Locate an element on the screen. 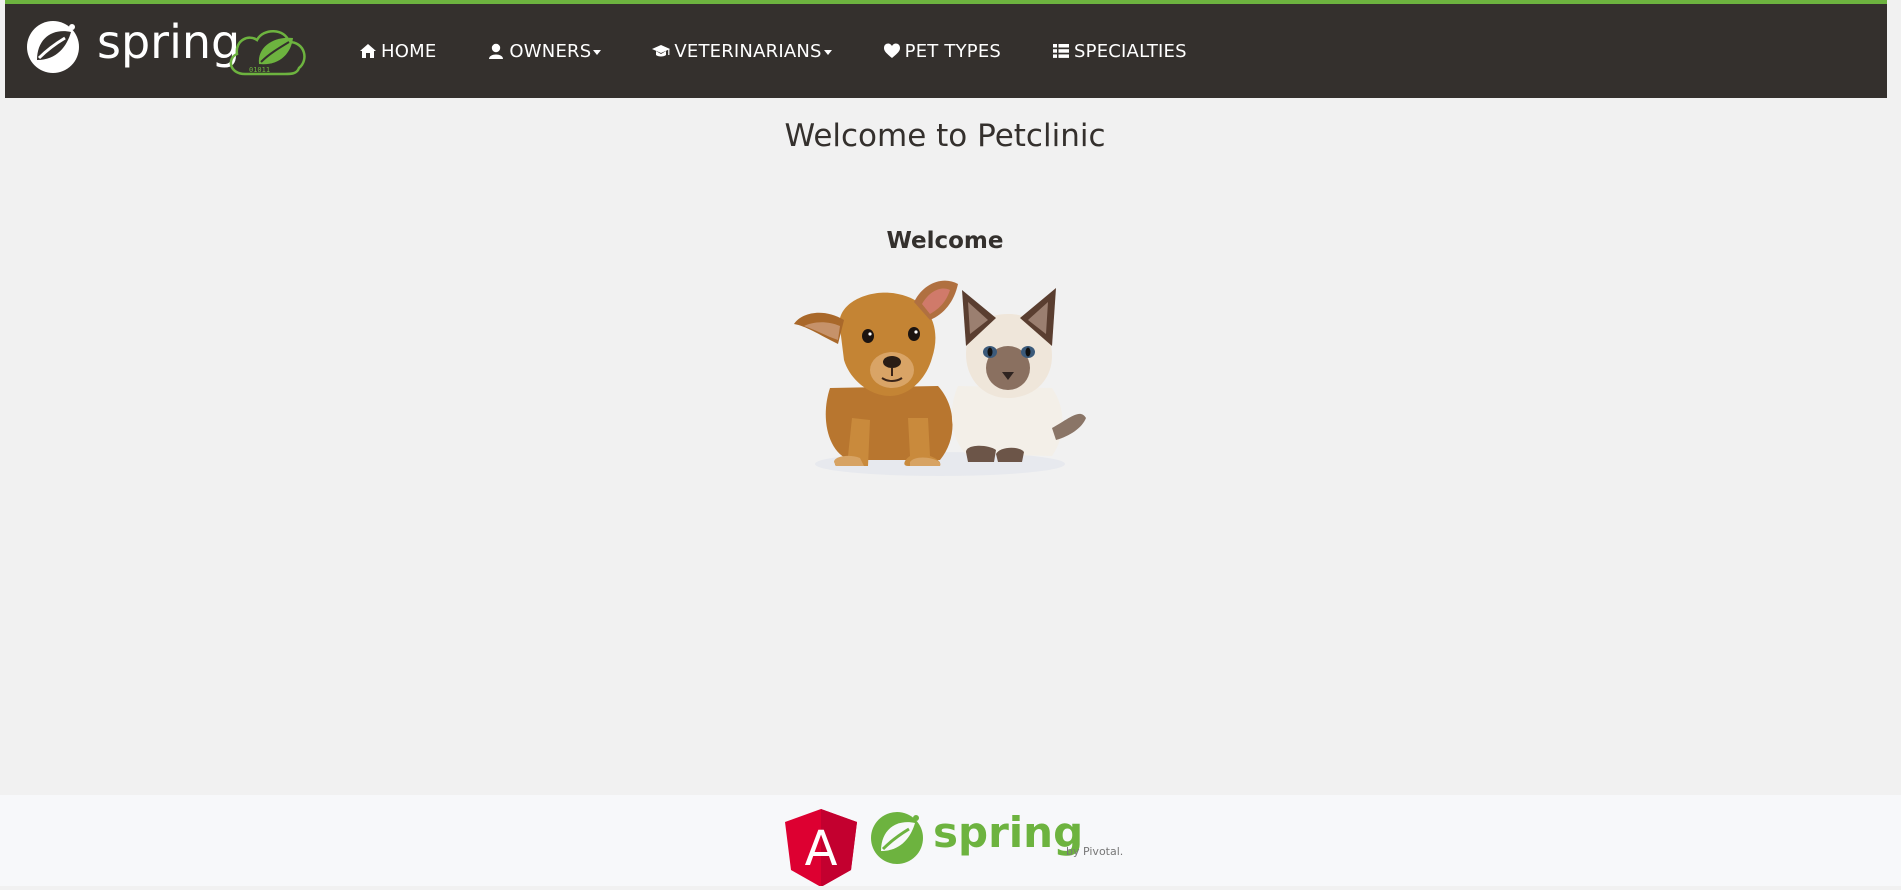 The height and width of the screenshot is (890, 1901). footer: A spring by Pivotal. is located at coordinates (950, 841).